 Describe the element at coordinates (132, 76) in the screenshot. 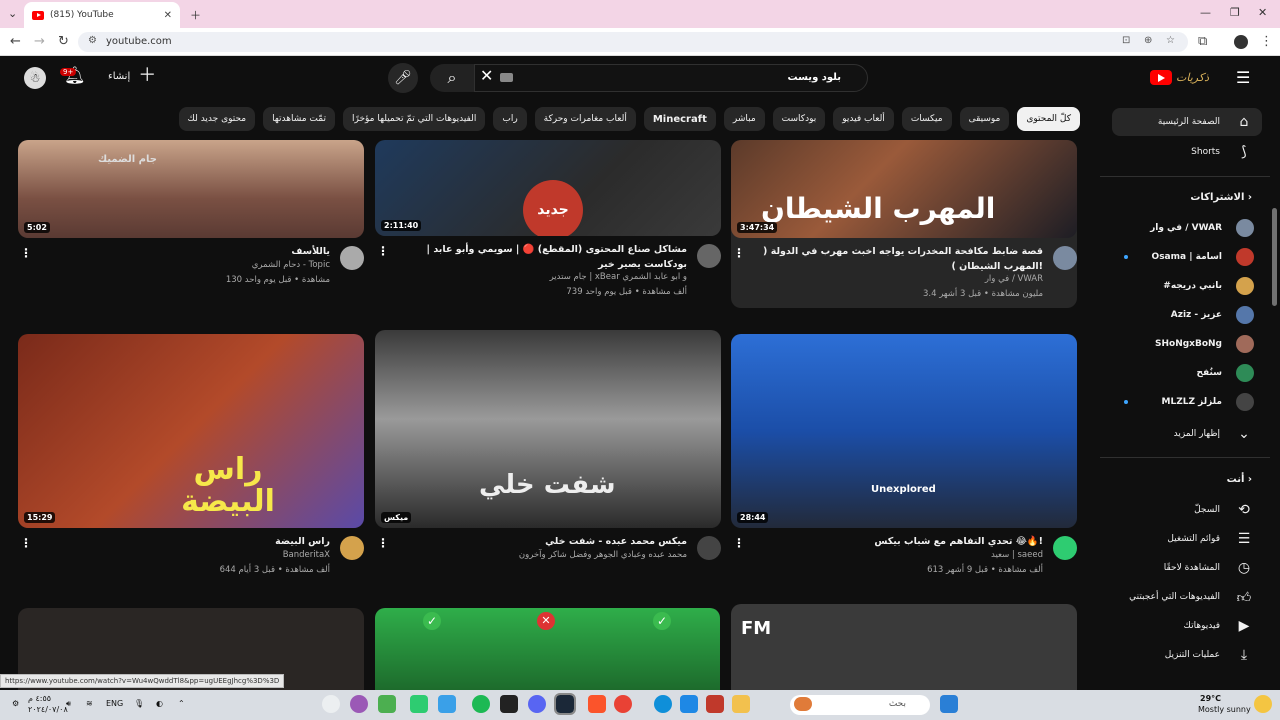

I see `create-button: إنشاء ＋` at that location.